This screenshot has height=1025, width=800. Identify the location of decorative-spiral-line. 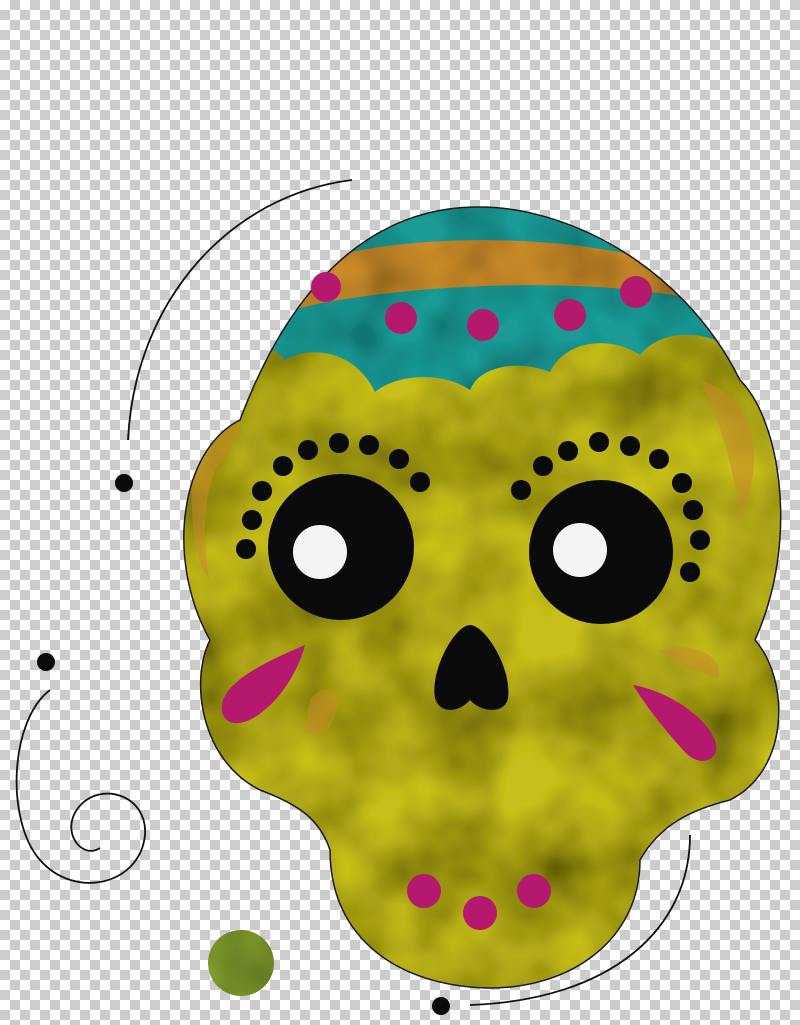
(80, 786).